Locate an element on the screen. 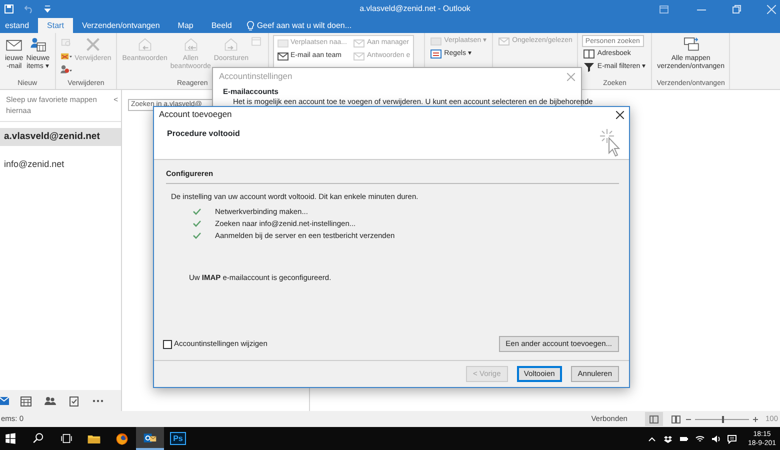 Image resolution: width=780 pixels, height=450 pixels. window-title: a.vlasveld@zenid.net - Outlook is located at coordinates (415, 9).